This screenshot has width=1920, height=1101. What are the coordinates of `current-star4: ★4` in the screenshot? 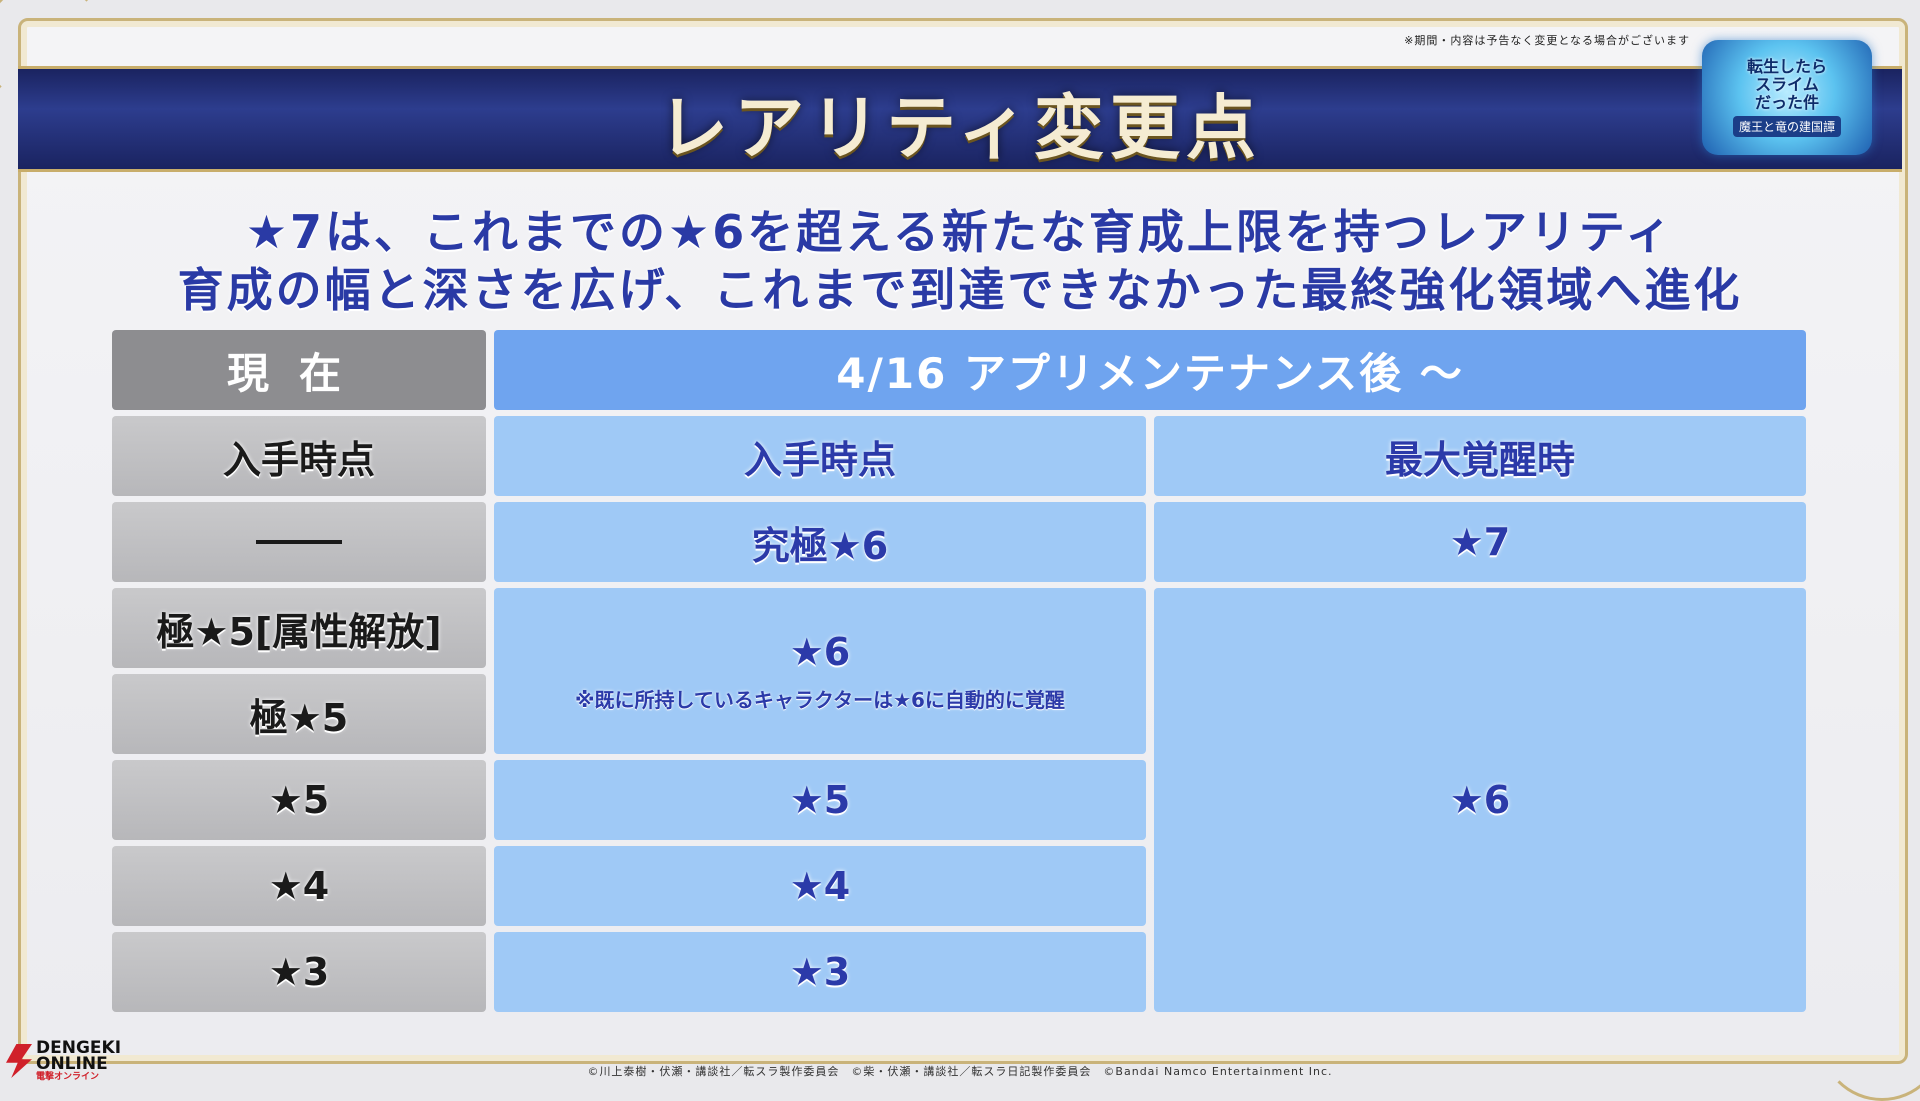 It's located at (299, 886).